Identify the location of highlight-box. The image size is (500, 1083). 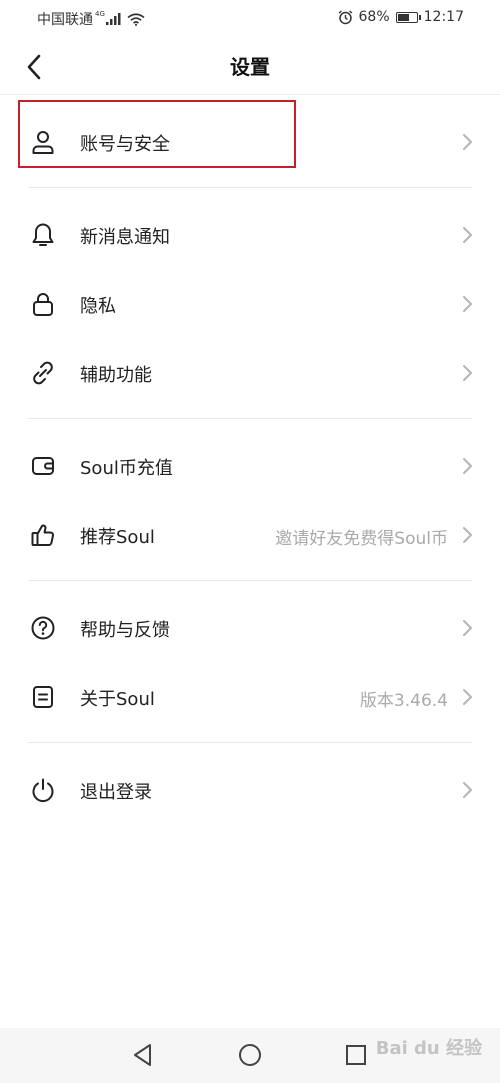
(157, 134).